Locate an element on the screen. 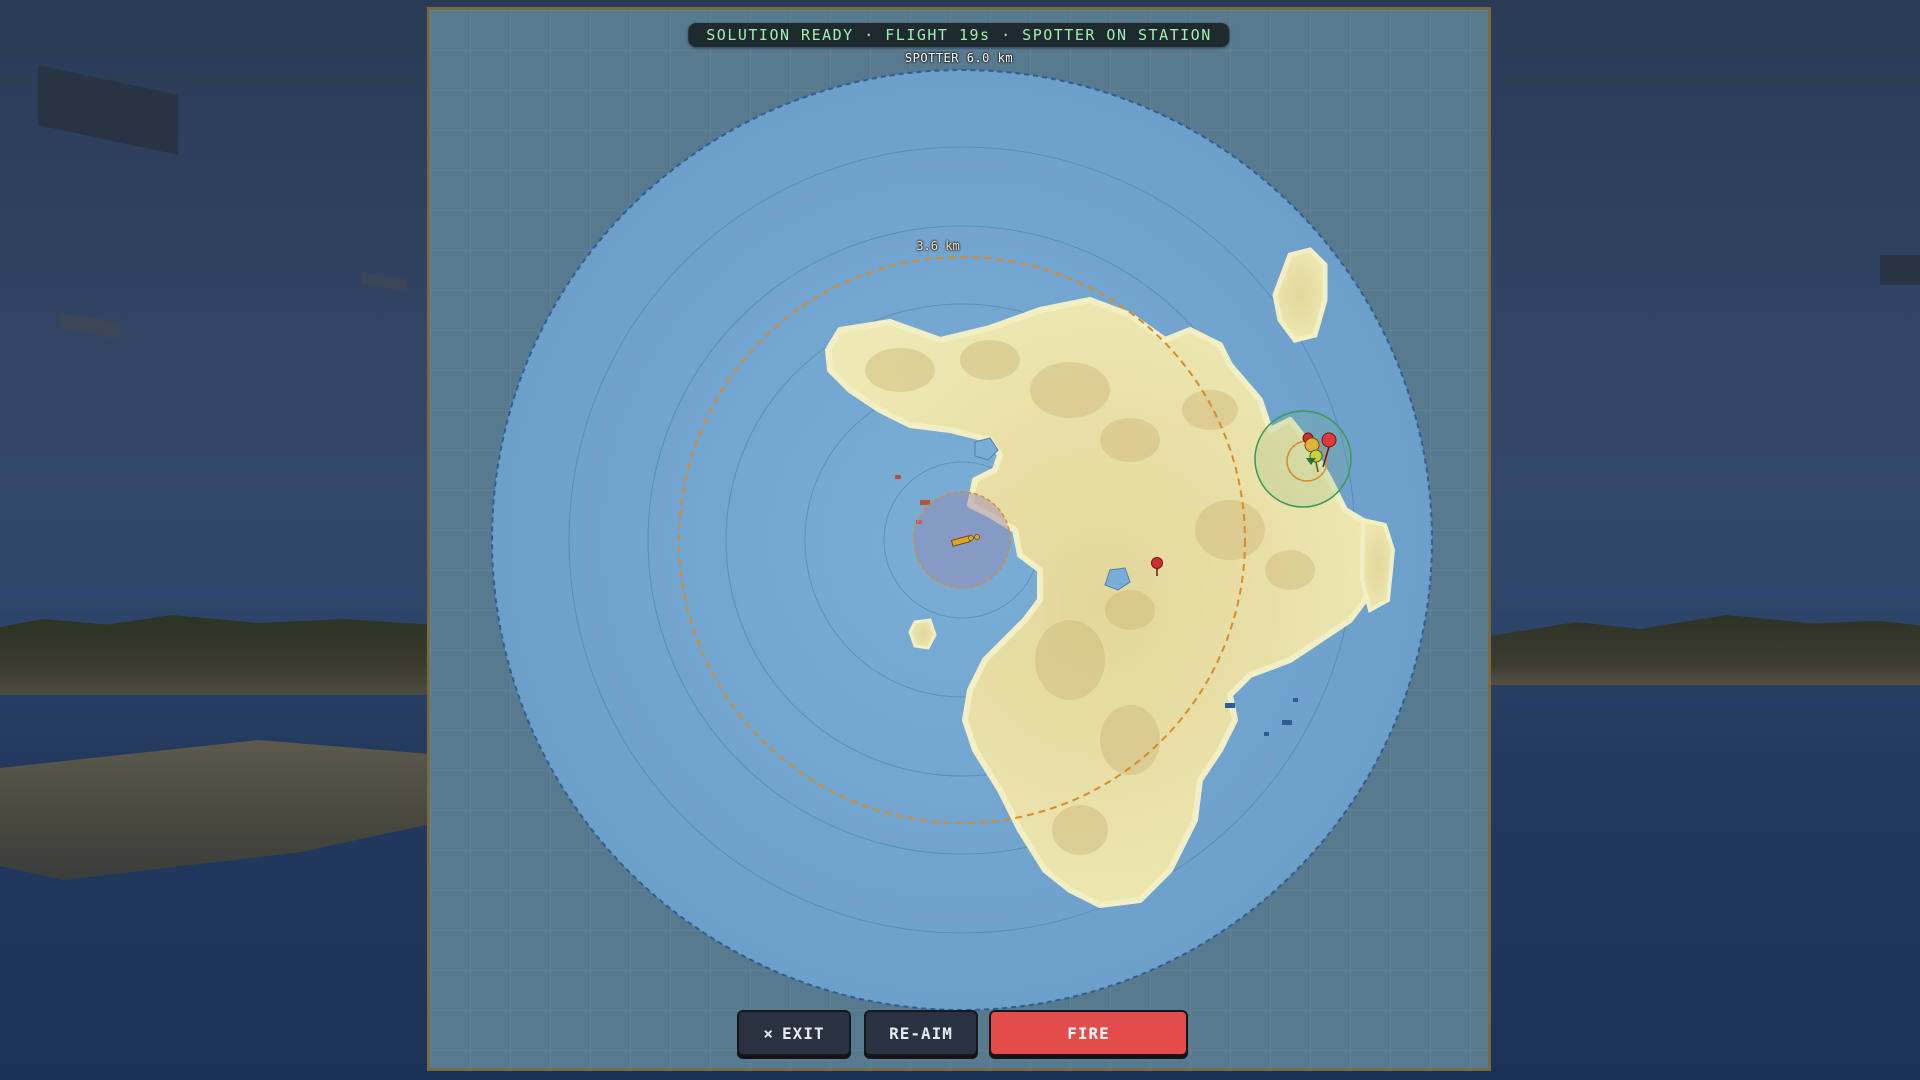 The height and width of the screenshot is (1080, 1920). re-aim-button: RE-AIM is located at coordinates (921, 1033).